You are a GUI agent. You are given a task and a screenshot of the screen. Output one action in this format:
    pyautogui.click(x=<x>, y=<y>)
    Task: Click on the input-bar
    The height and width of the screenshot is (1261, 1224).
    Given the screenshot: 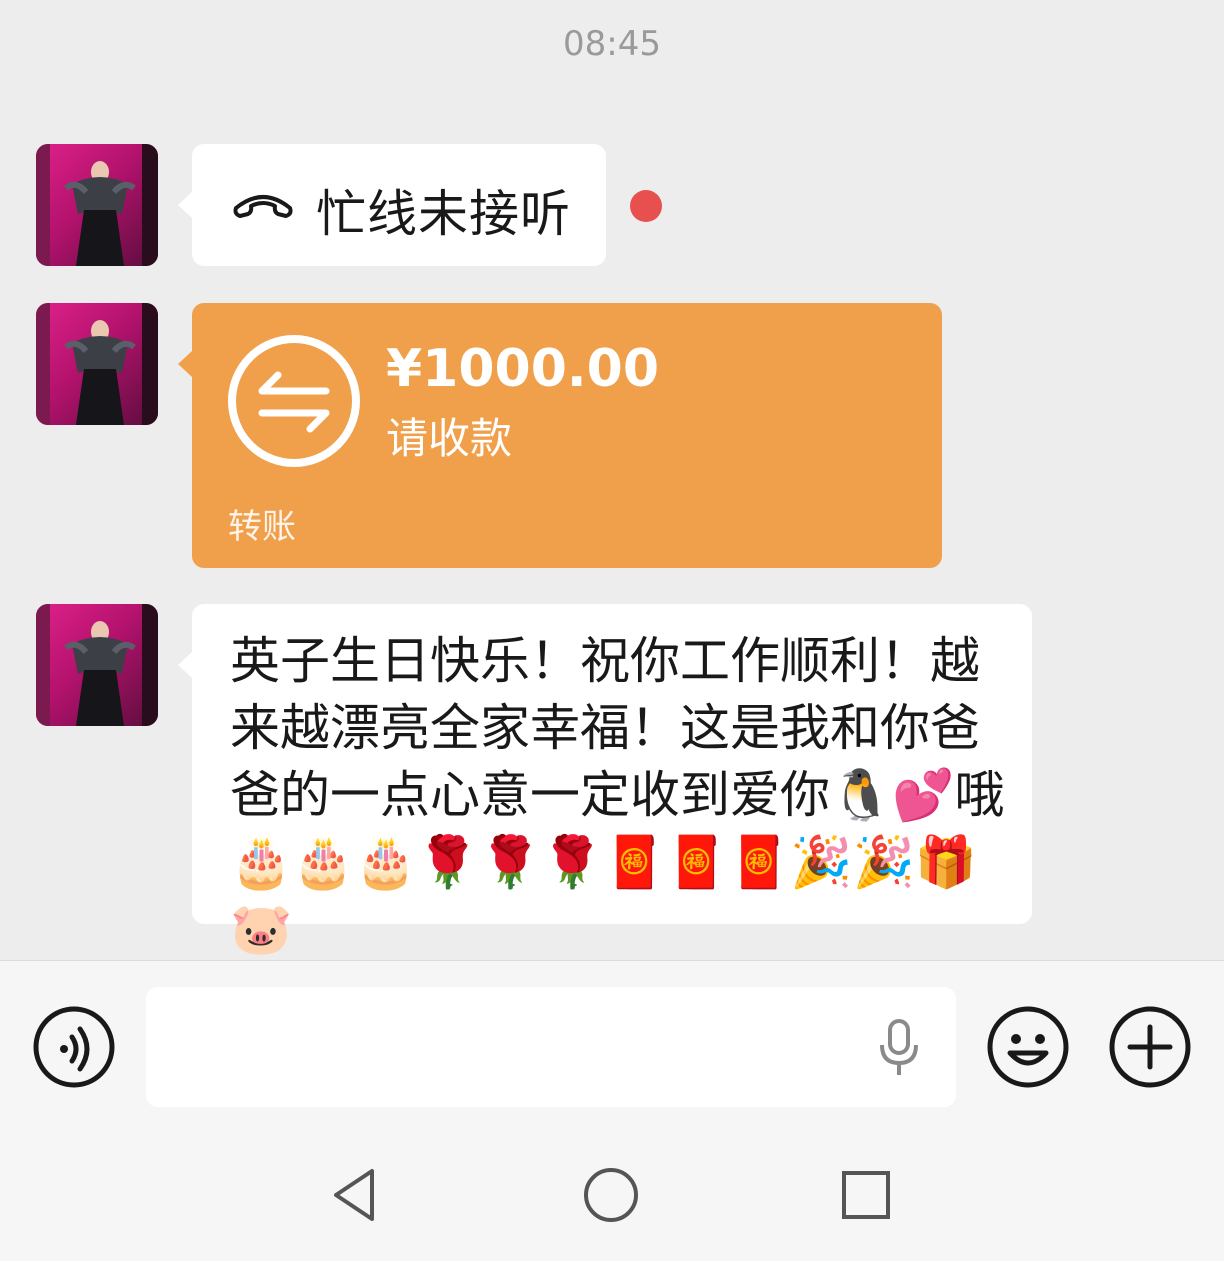 What is the action you would take?
    pyautogui.click(x=612, y=1045)
    